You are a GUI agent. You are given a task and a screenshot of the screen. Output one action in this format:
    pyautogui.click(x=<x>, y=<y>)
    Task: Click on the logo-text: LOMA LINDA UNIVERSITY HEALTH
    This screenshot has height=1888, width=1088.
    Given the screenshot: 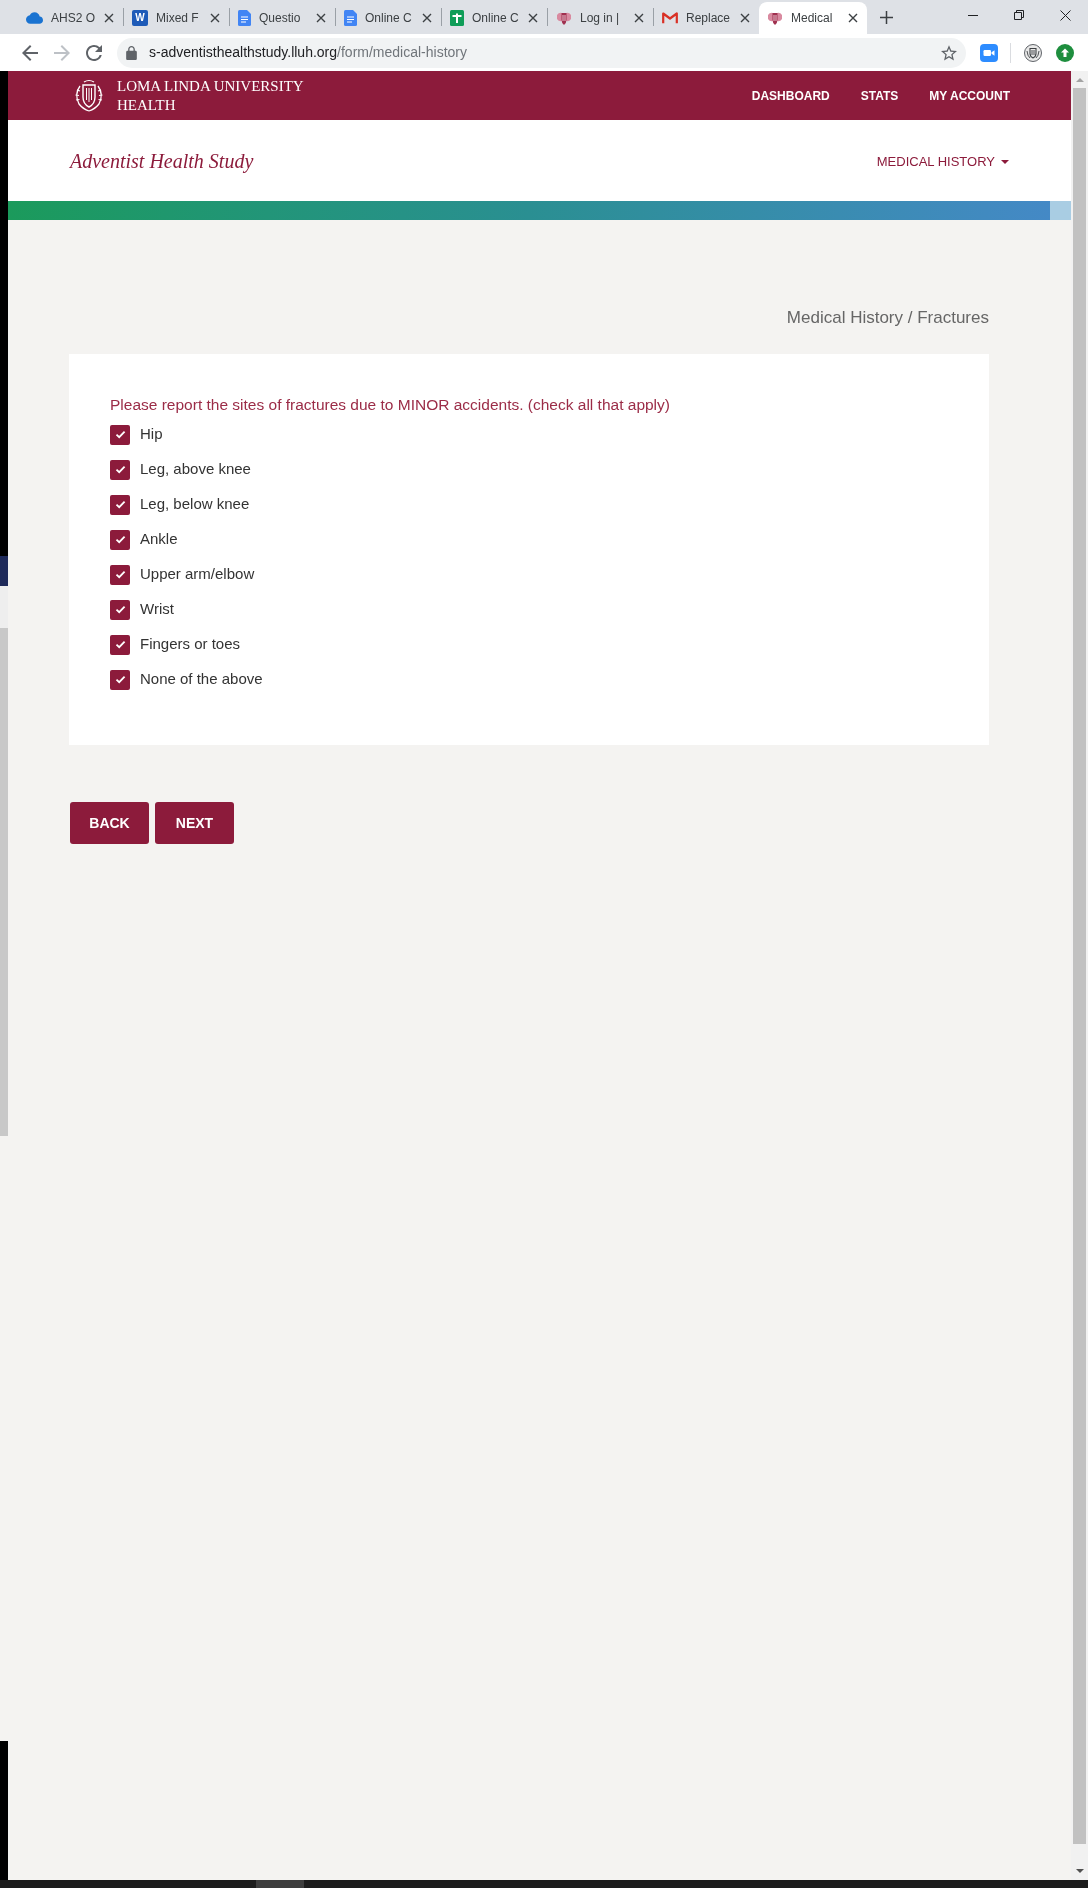 What is the action you would take?
    pyautogui.click(x=210, y=95)
    